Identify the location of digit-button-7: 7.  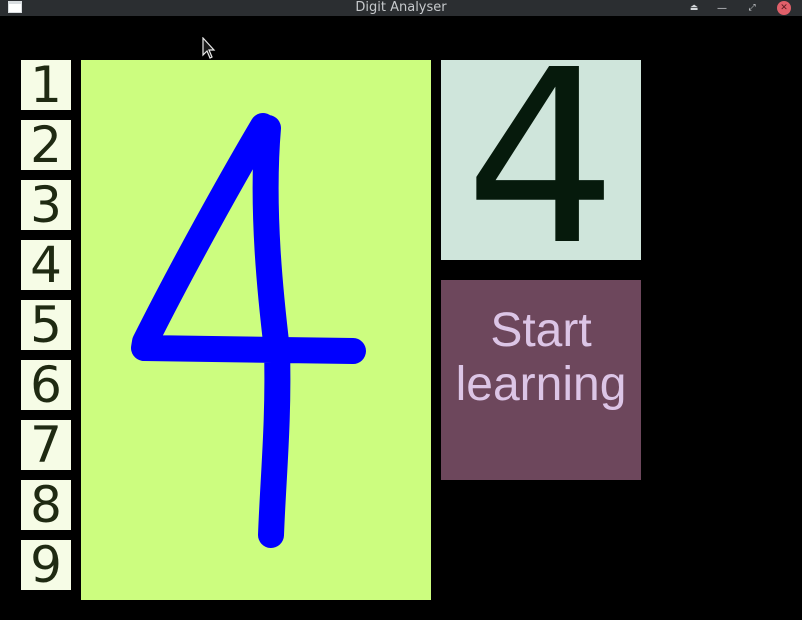
(46, 445).